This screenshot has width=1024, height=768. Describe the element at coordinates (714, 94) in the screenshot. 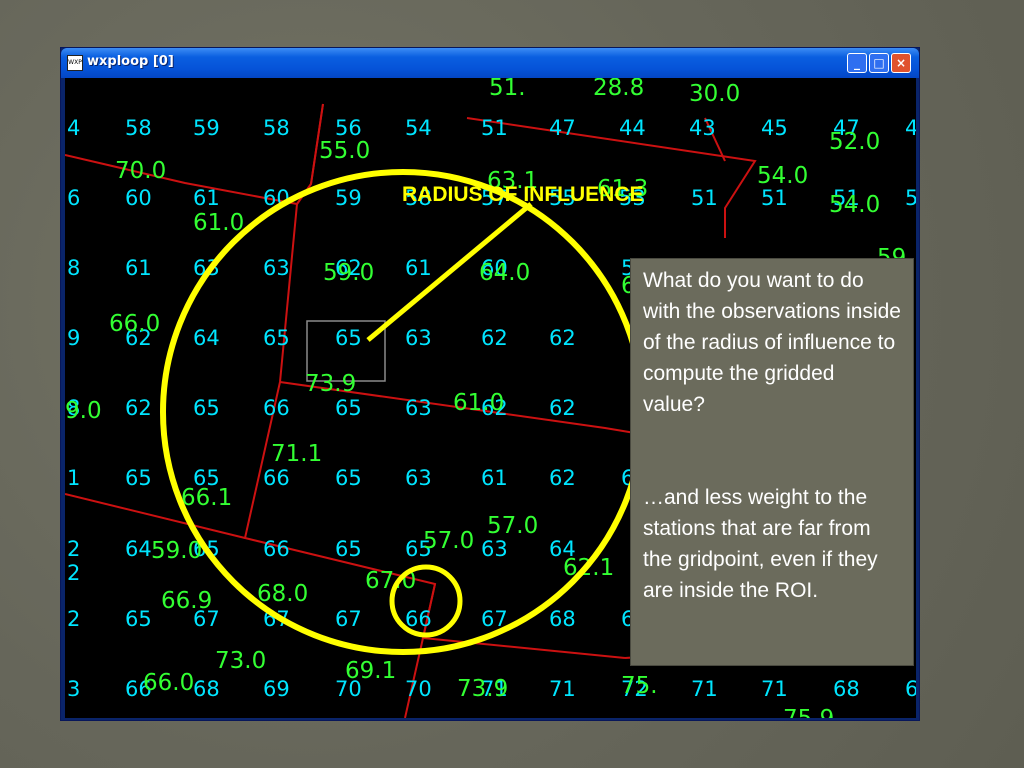

I see `gridded-value: 30.0` at that location.